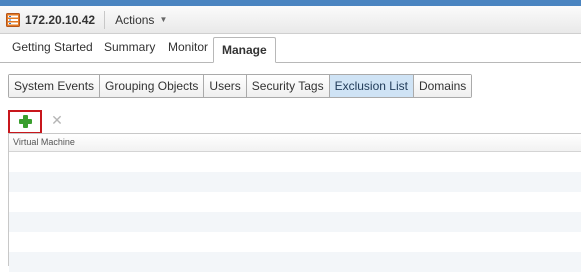 The image size is (581, 272). Describe the element at coordinates (60, 19) in the screenshot. I see `host-title: 172.20.10.42` at that location.